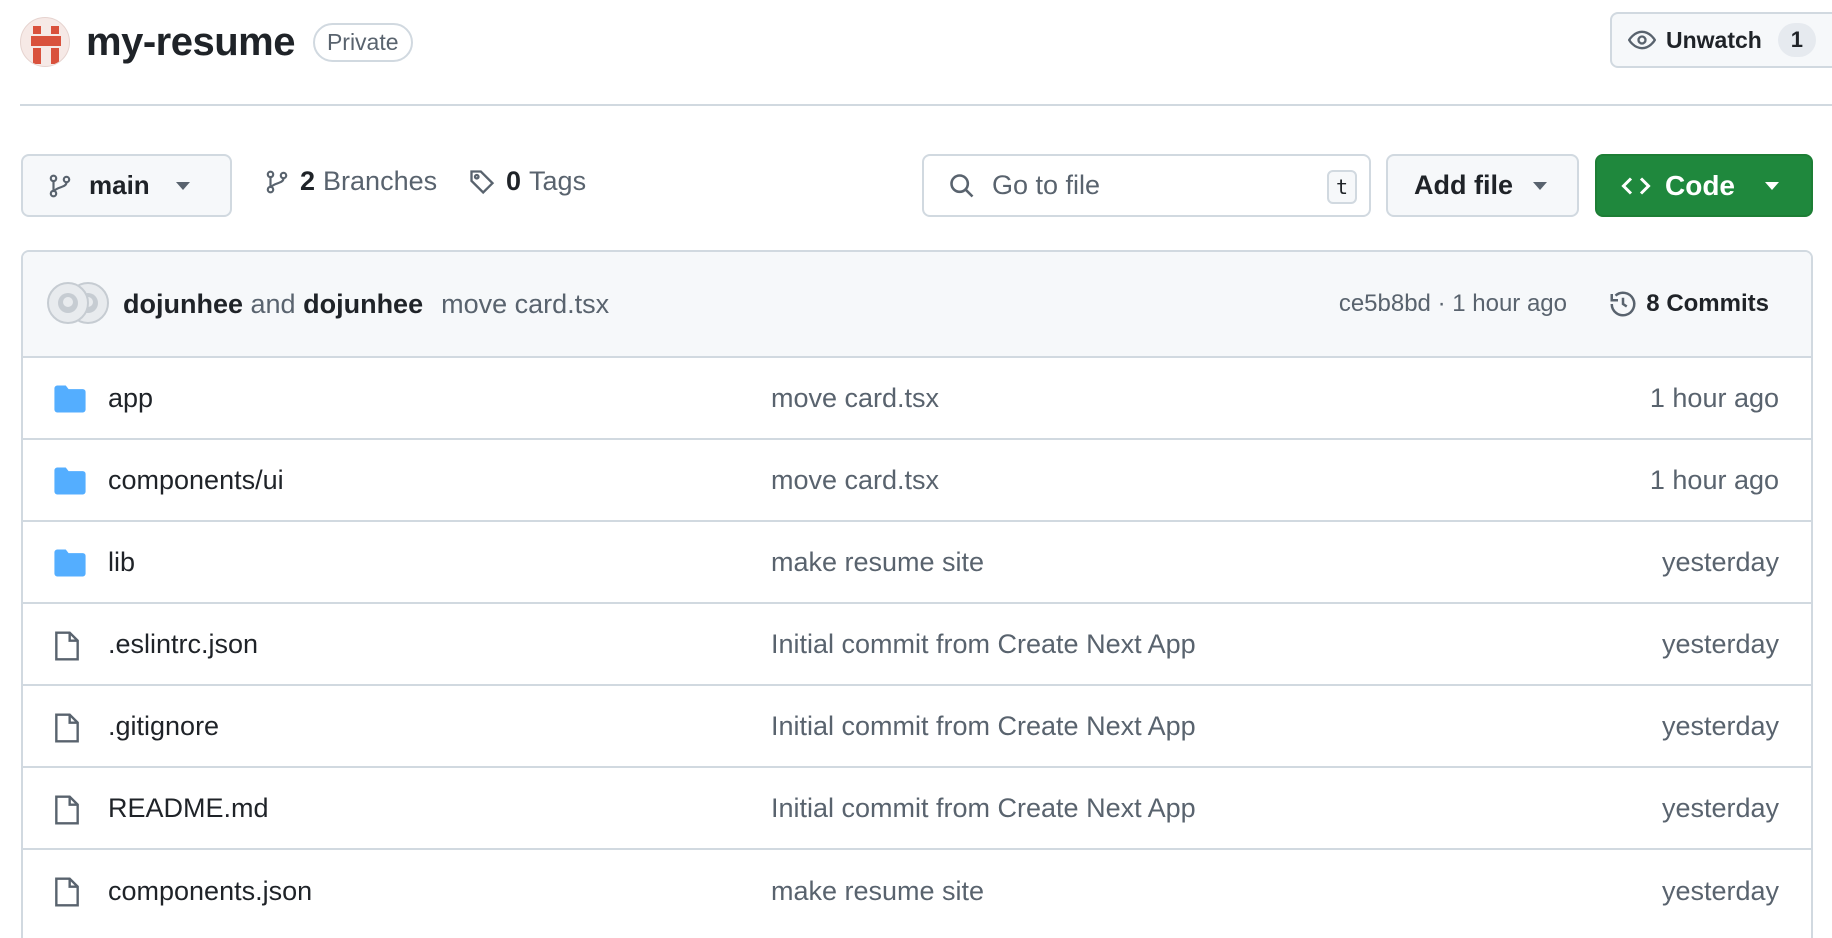 The height and width of the screenshot is (938, 1832). I want to click on watchers-count: 1, so click(1796, 40).